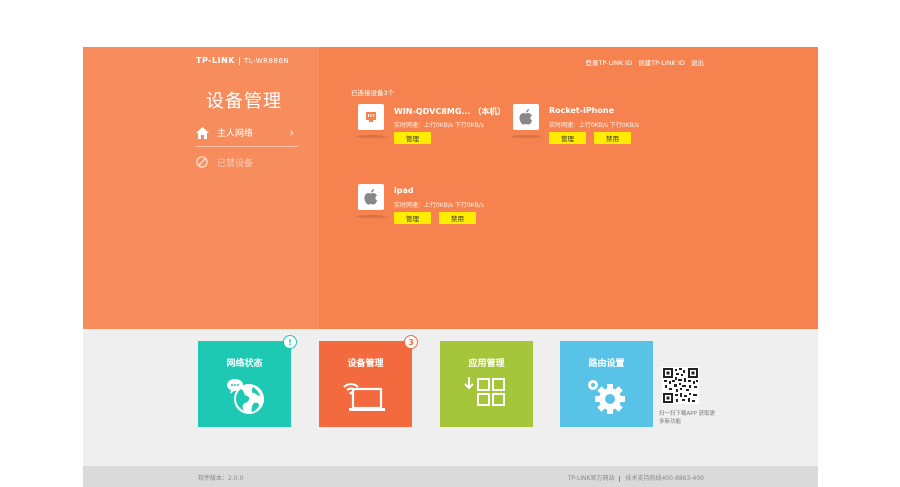  What do you see at coordinates (365, 395) in the screenshot?
I see `laptop-wifi-icon` at bounding box center [365, 395].